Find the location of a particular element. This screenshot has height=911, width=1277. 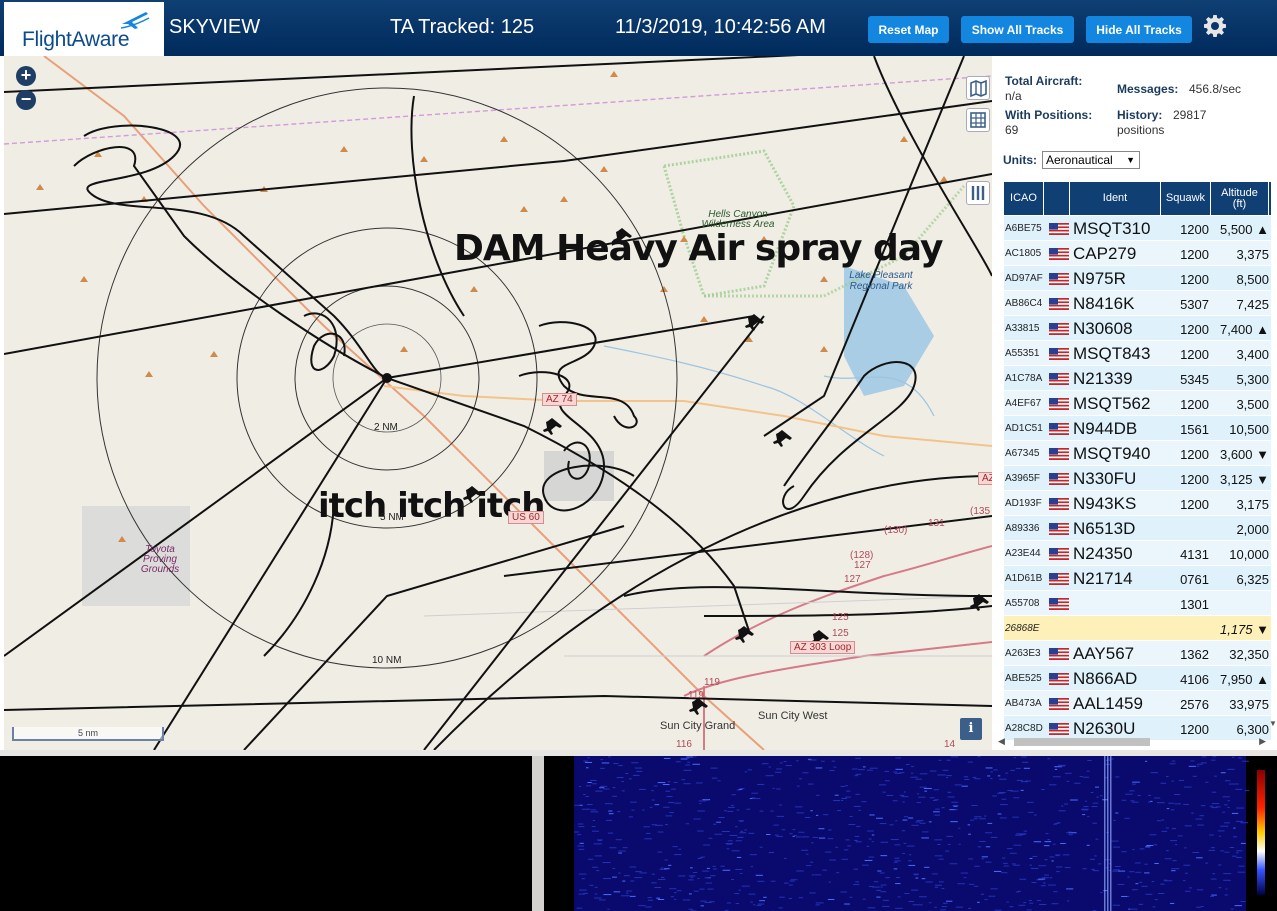

tracked-count: TA Tracked: 125 is located at coordinates (462, 27).